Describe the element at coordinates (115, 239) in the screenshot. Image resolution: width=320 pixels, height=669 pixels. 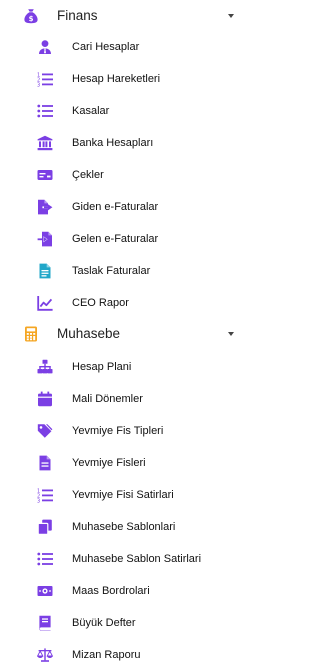
I see `menu-item-label: Gelen e-Faturalar` at that location.